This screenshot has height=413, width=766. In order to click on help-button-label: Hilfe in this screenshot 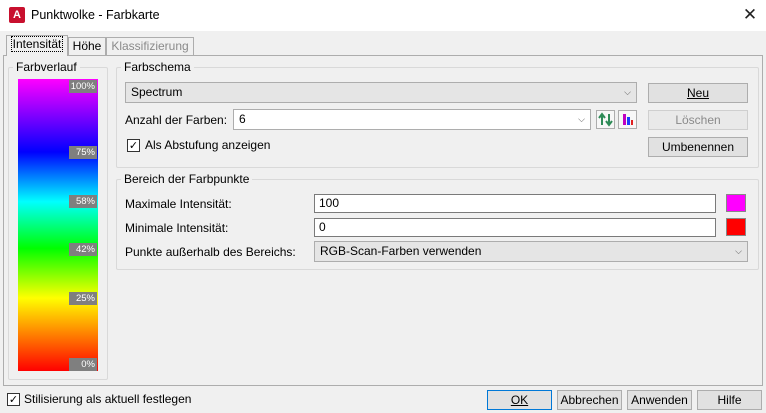, I will do `click(729, 400)`.